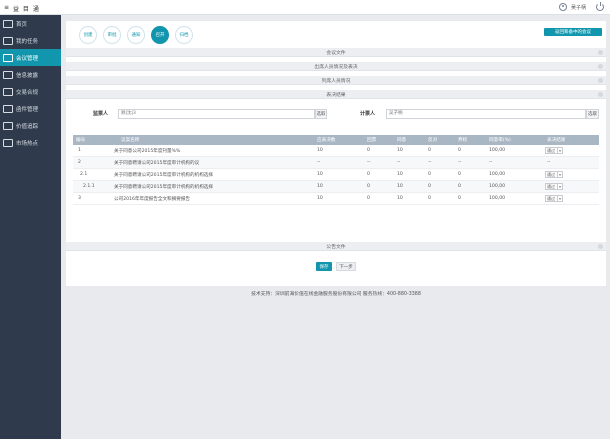  What do you see at coordinates (147, 151) in the screenshot?
I see `cell-name: 关于同意公司2015年度刊量%%` at bounding box center [147, 151].